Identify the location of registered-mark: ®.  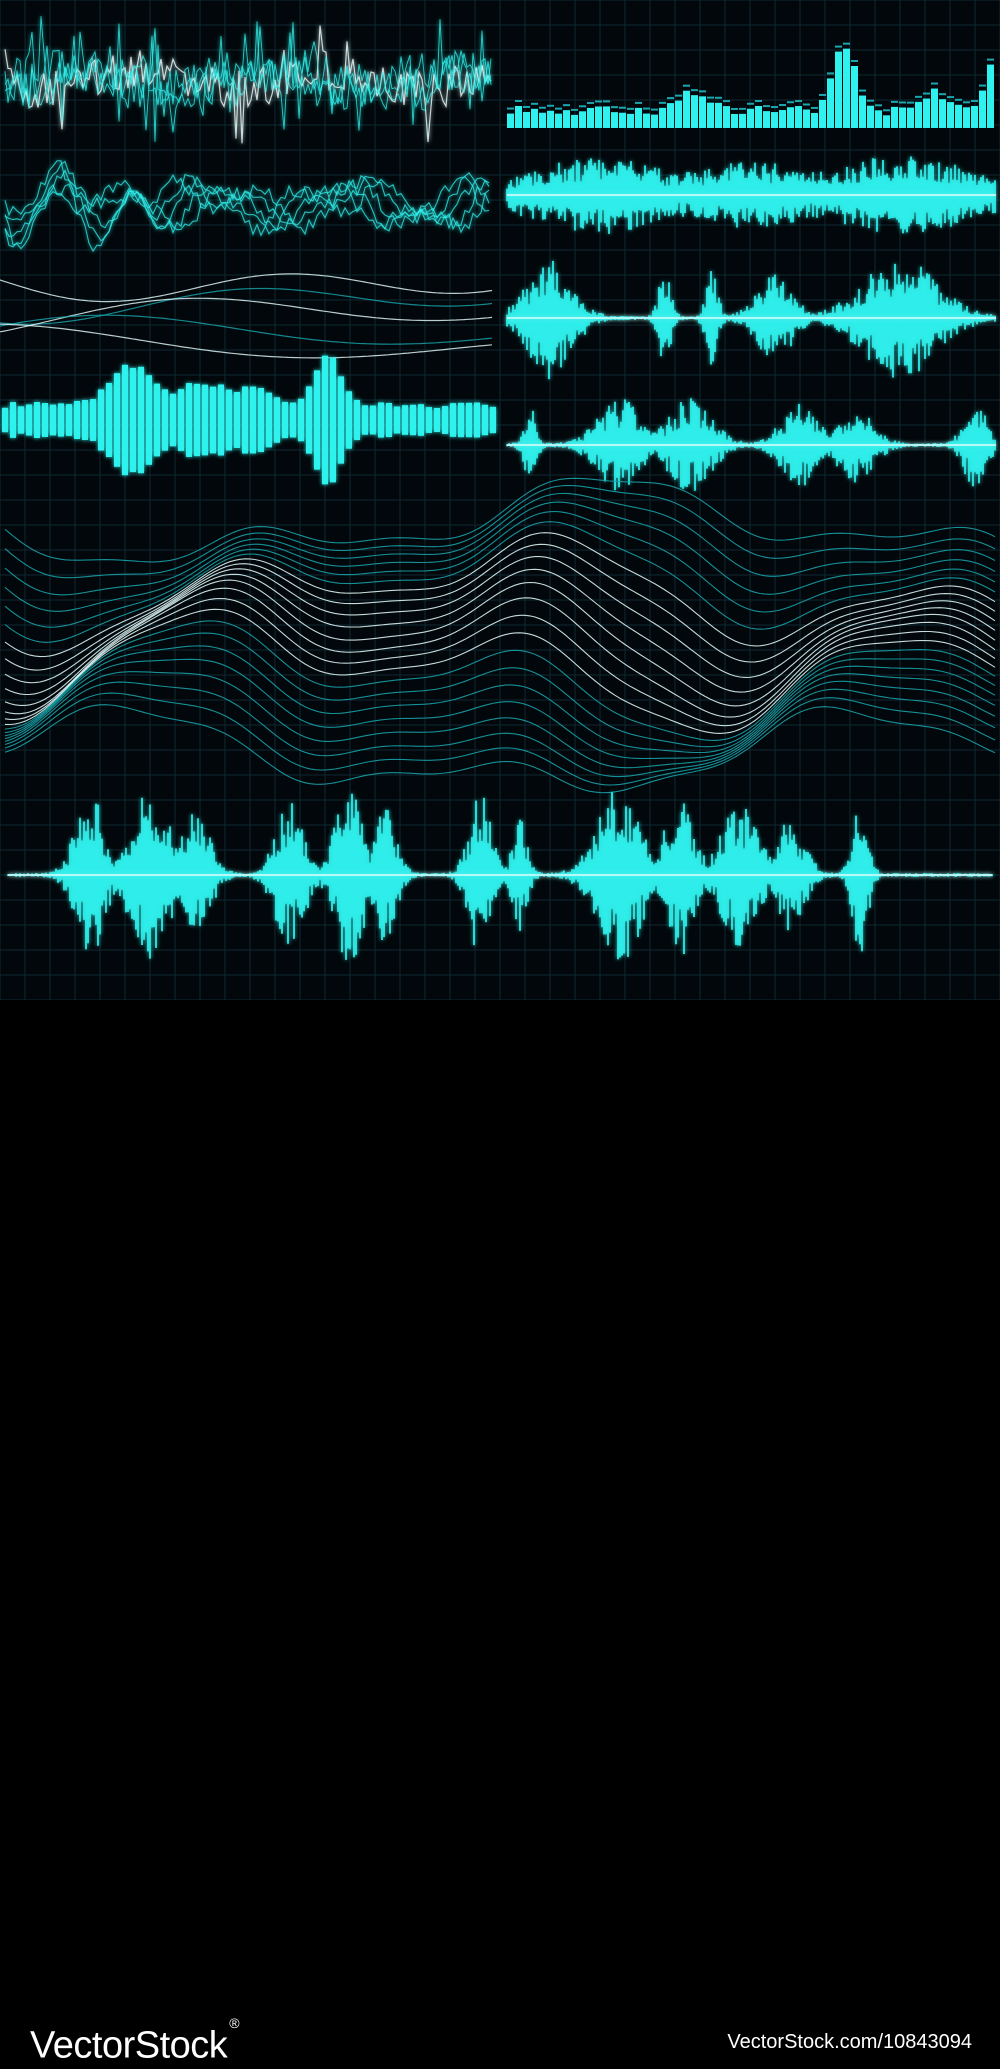
(234, 2023).